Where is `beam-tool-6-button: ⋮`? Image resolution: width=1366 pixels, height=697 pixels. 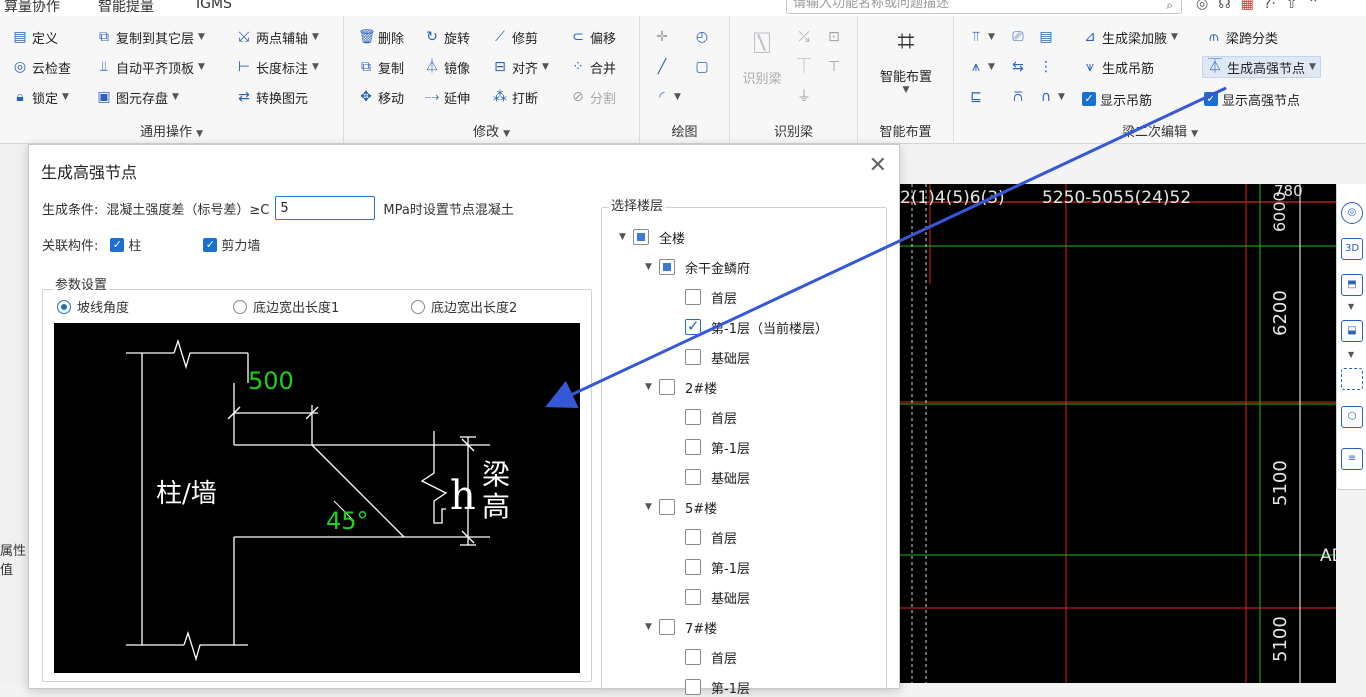
beam-tool-6-button: ⋮ is located at coordinates (1046, 67).